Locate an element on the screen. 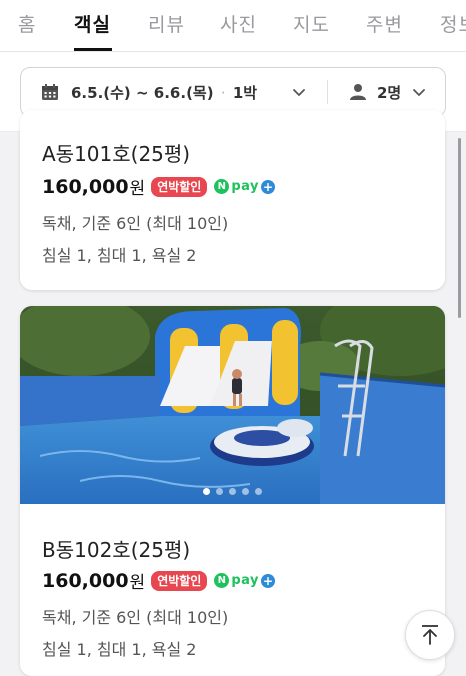  calendar-icon is located at coordinates (50, 92).